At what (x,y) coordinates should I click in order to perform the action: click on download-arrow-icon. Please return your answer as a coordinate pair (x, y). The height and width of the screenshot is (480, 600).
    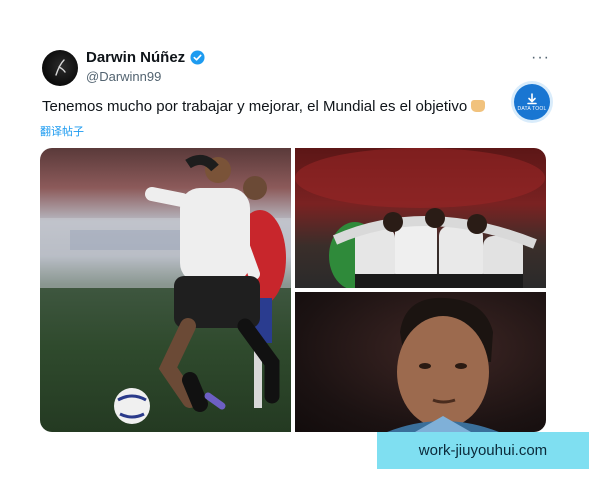
    Looking at the image, I should click on (532, 98).